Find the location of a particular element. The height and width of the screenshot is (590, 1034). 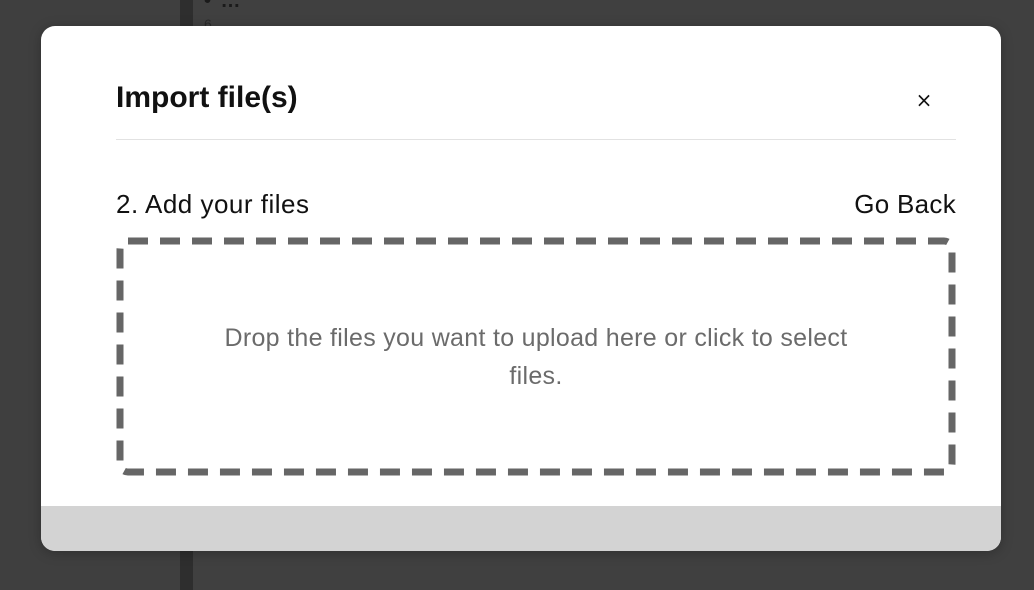

modal-footer is located at coordinates (521, 528).